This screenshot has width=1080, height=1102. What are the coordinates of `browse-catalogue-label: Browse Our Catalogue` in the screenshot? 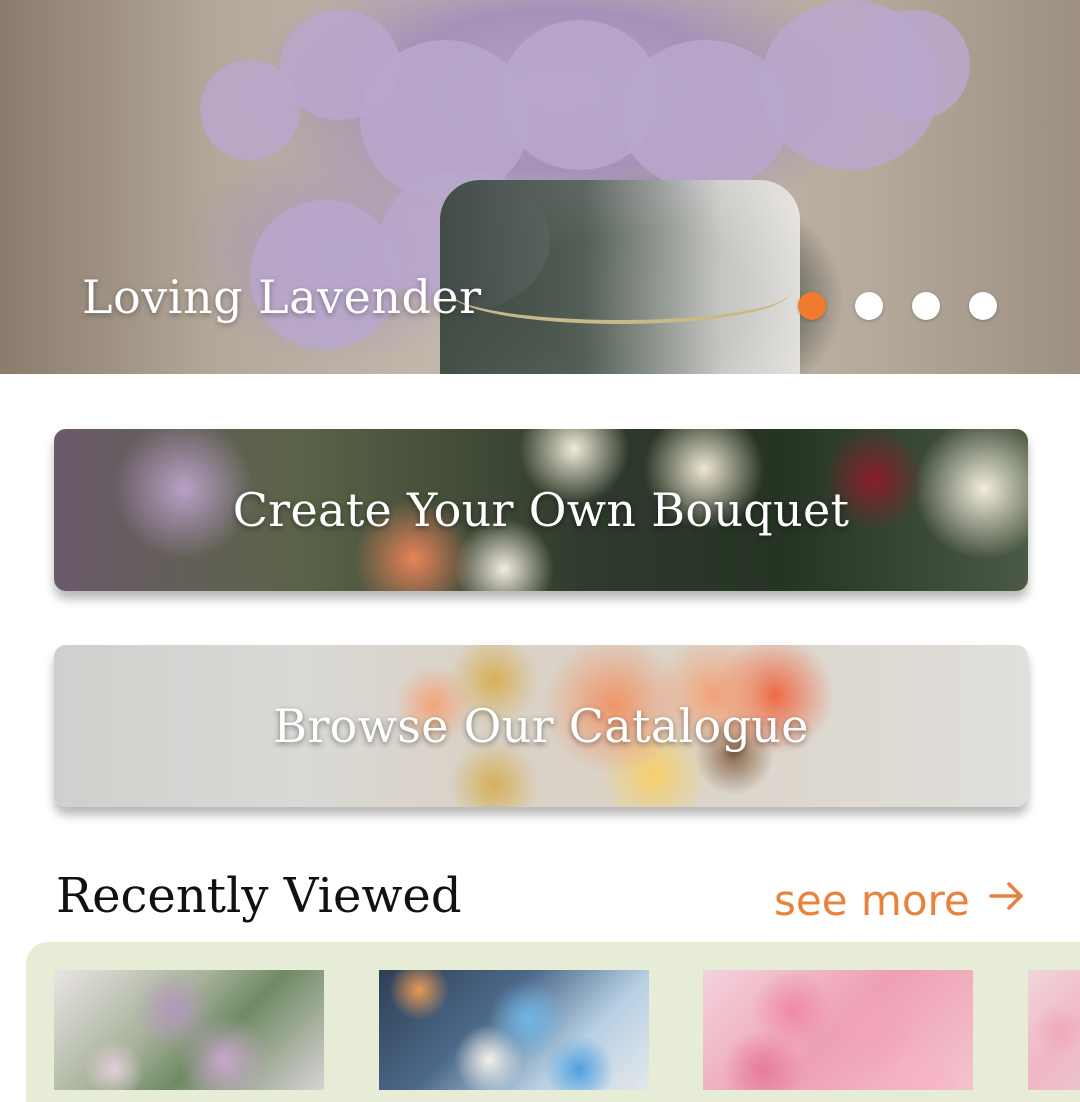 It's located at (541, 726).